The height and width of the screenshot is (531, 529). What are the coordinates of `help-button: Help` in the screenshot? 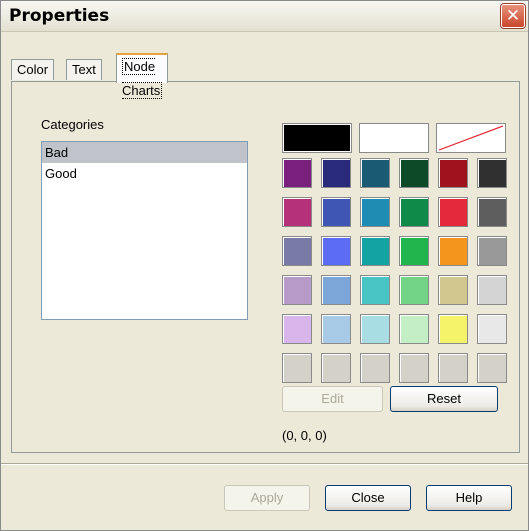 It's located at (469, 498).